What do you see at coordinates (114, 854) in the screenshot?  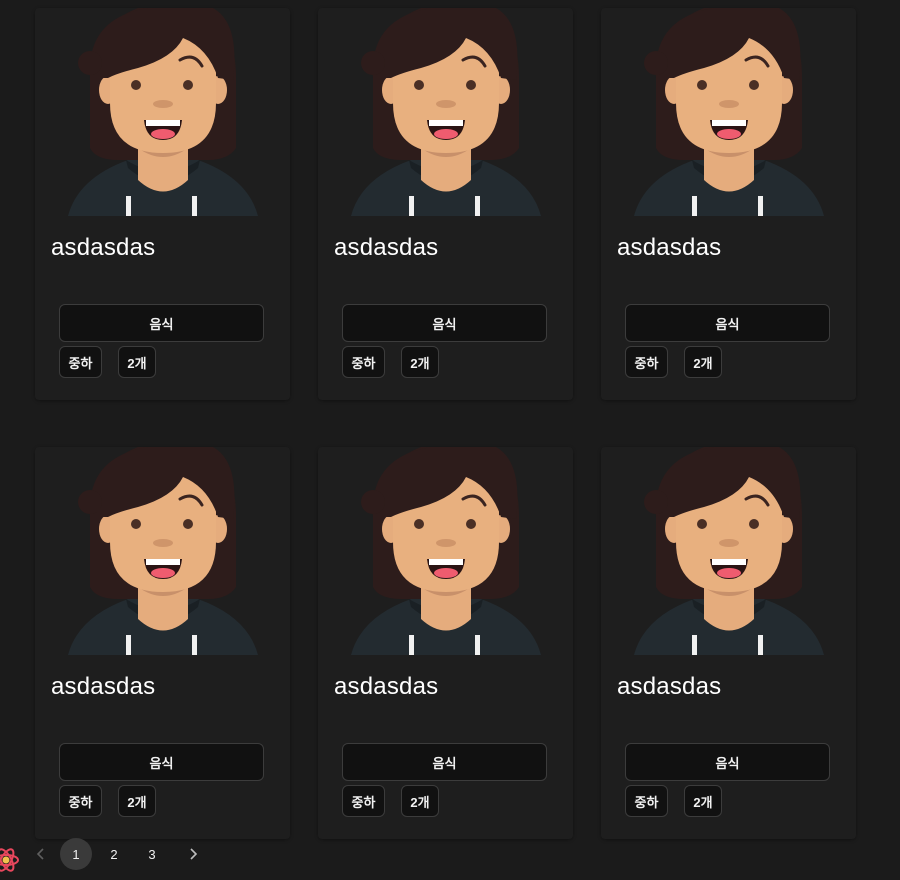 I see `page-button-2: 2` at bounding box center [114, 854].